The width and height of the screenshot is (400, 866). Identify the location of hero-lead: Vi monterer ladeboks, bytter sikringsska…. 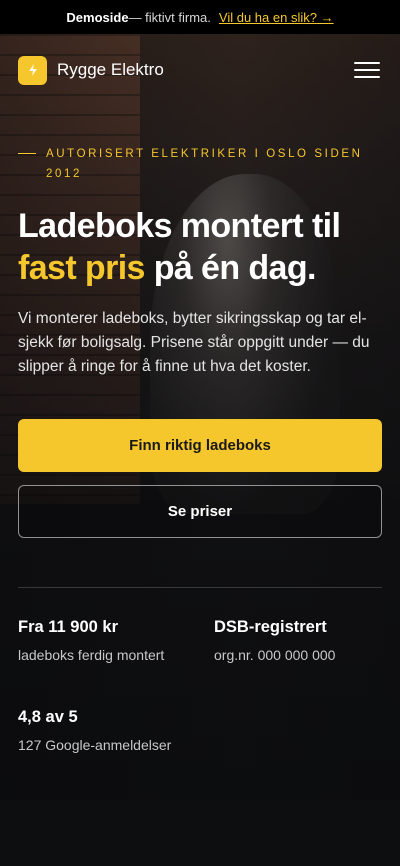
(194, 342).